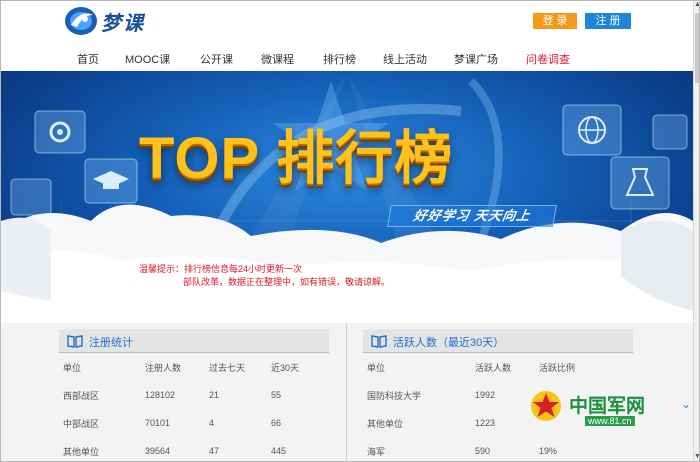  Describe the element at coordinates (346, 392) in the screenshot. I see `panel-divider` at that location.